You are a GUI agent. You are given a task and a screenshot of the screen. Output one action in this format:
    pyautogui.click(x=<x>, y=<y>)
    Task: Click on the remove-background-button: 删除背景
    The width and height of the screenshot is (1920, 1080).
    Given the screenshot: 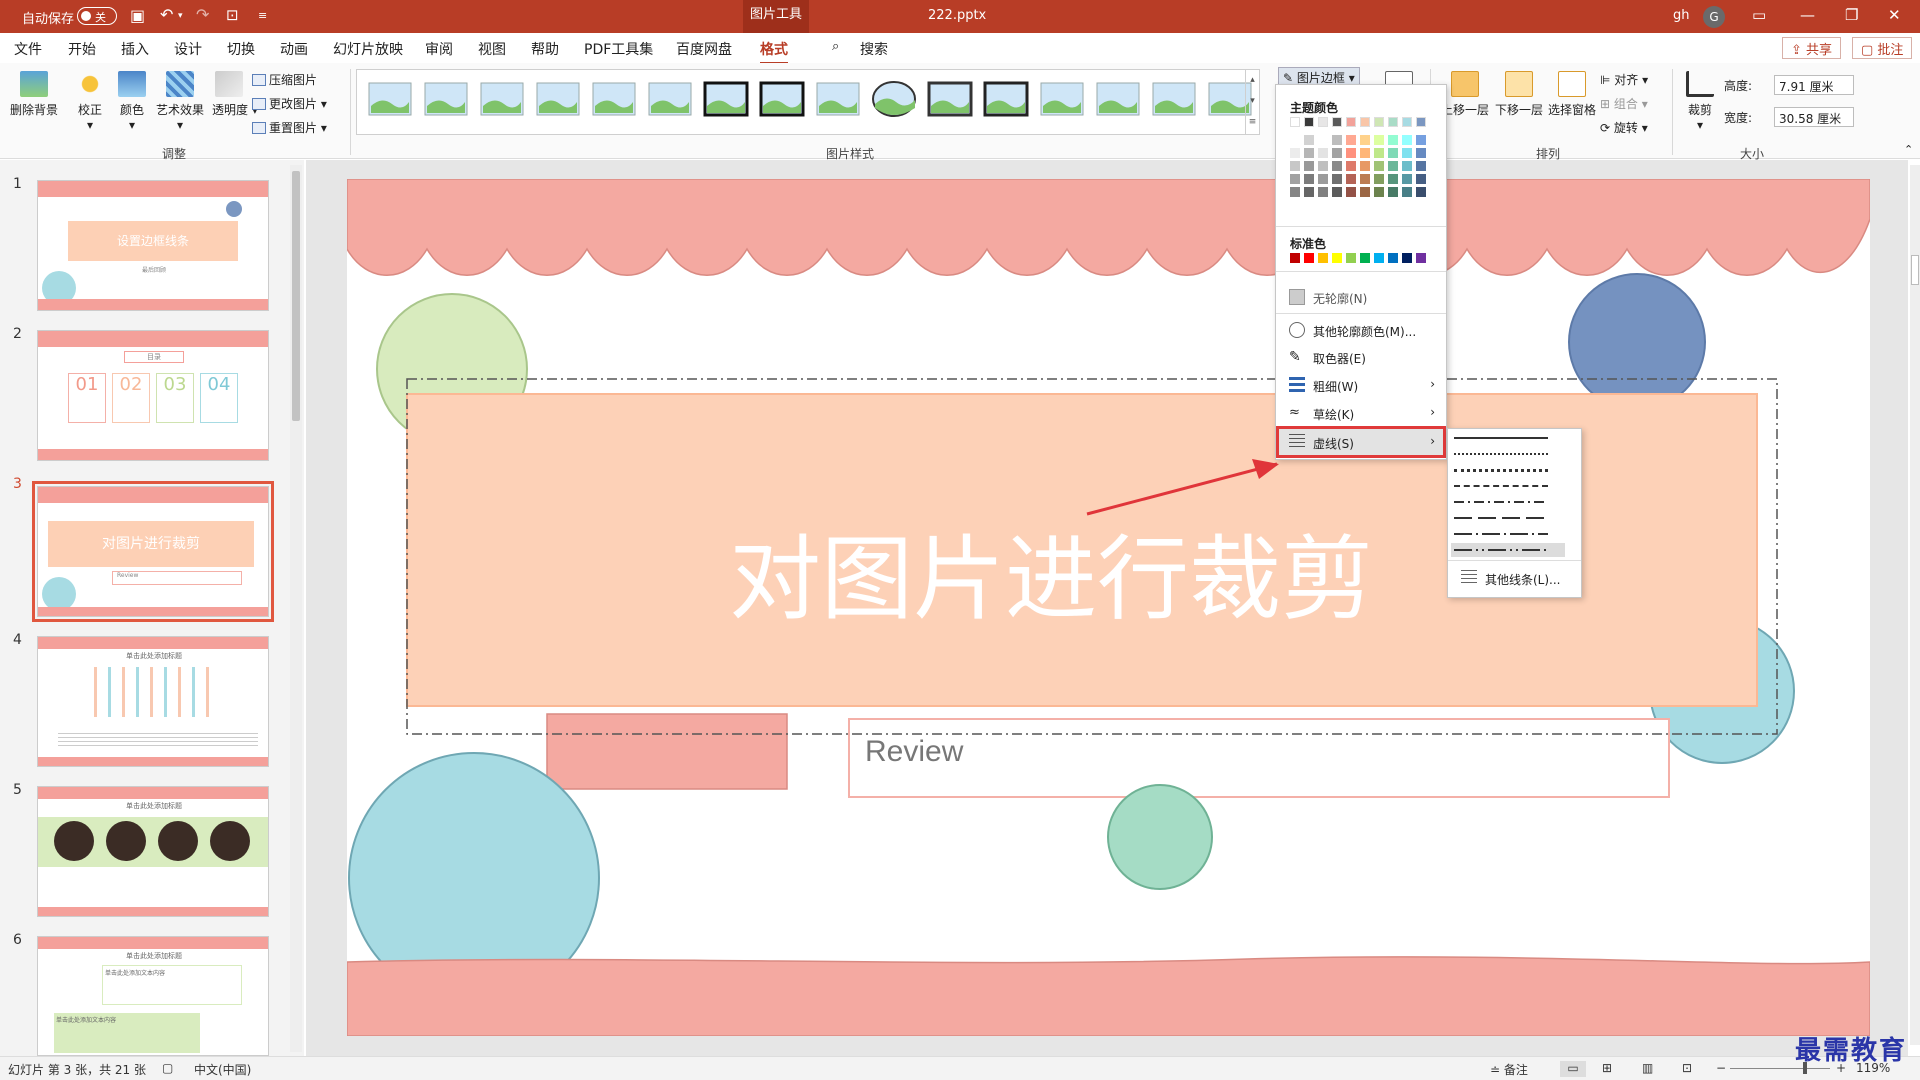 What is the action you would take?
    pyautogui.click(x=34, y=94)
    